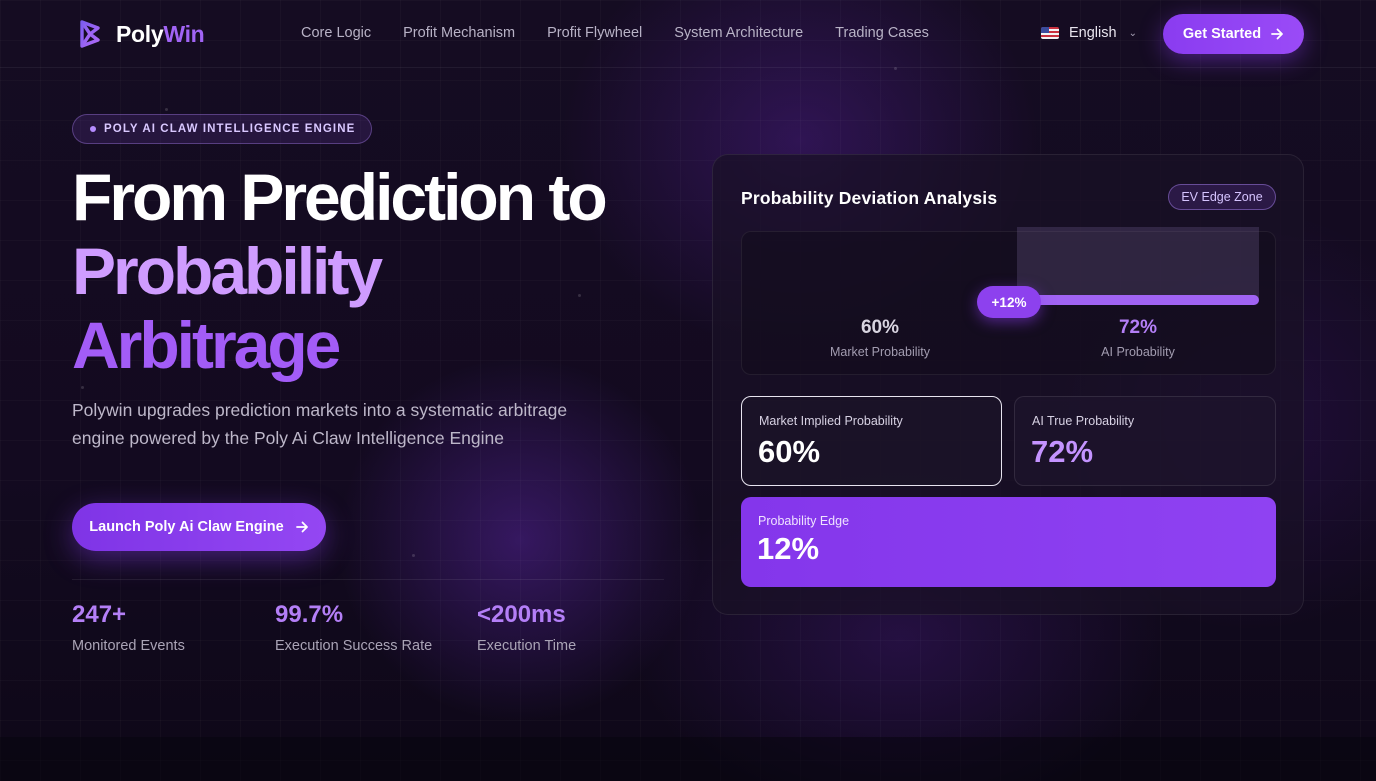 This screenshot has width=1376, height=781. Describe the element at coordinates (309, 614) in the screenshot. I see `stat-value: 99.7%` at that location.